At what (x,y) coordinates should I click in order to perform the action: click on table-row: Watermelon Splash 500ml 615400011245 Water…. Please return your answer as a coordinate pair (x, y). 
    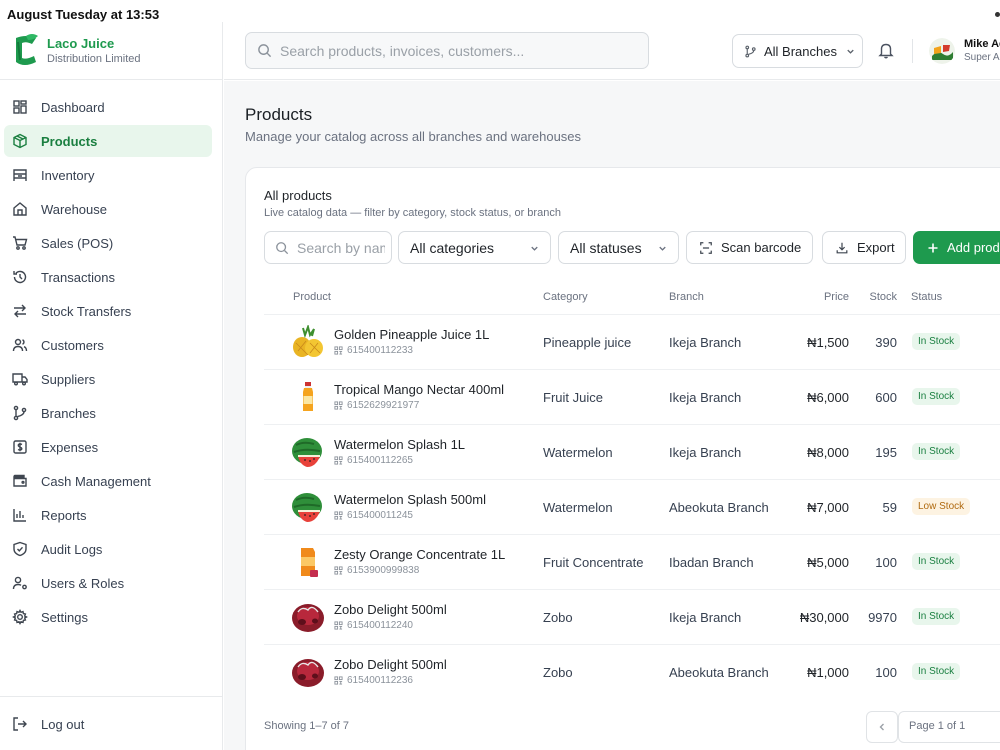
    Looking at the image, I should click on (632, 506).